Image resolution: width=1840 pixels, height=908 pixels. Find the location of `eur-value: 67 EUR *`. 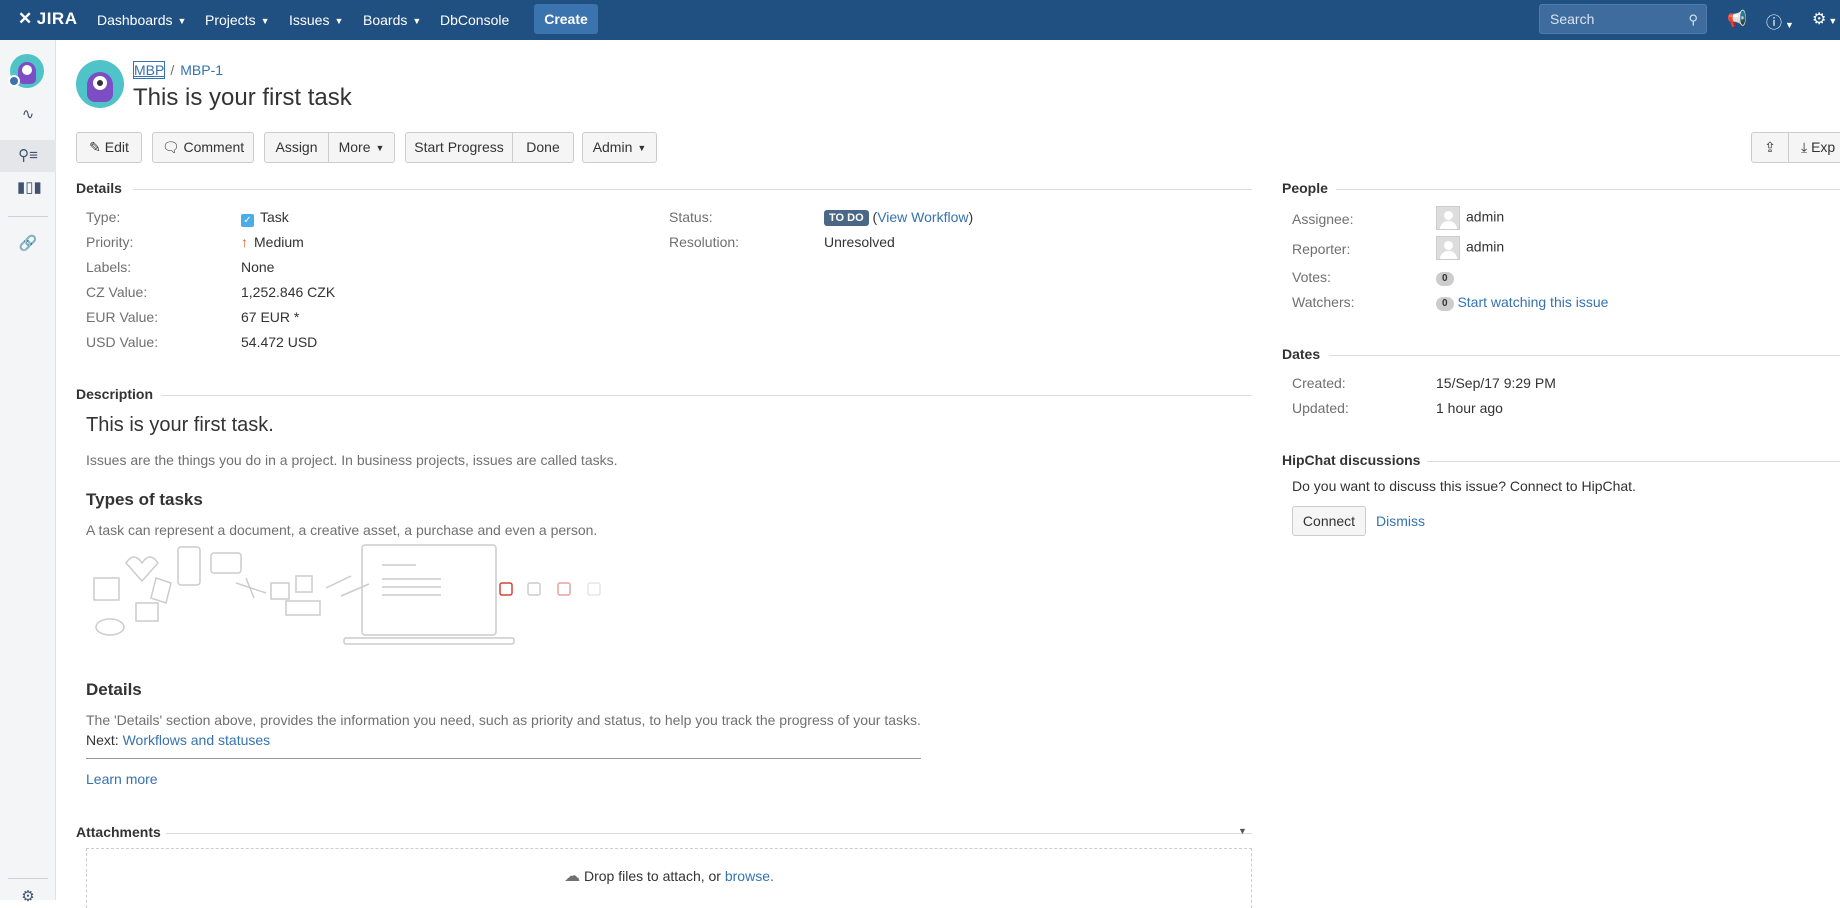

eur-value: 67 EUR * is located at coordinates (270, 317).